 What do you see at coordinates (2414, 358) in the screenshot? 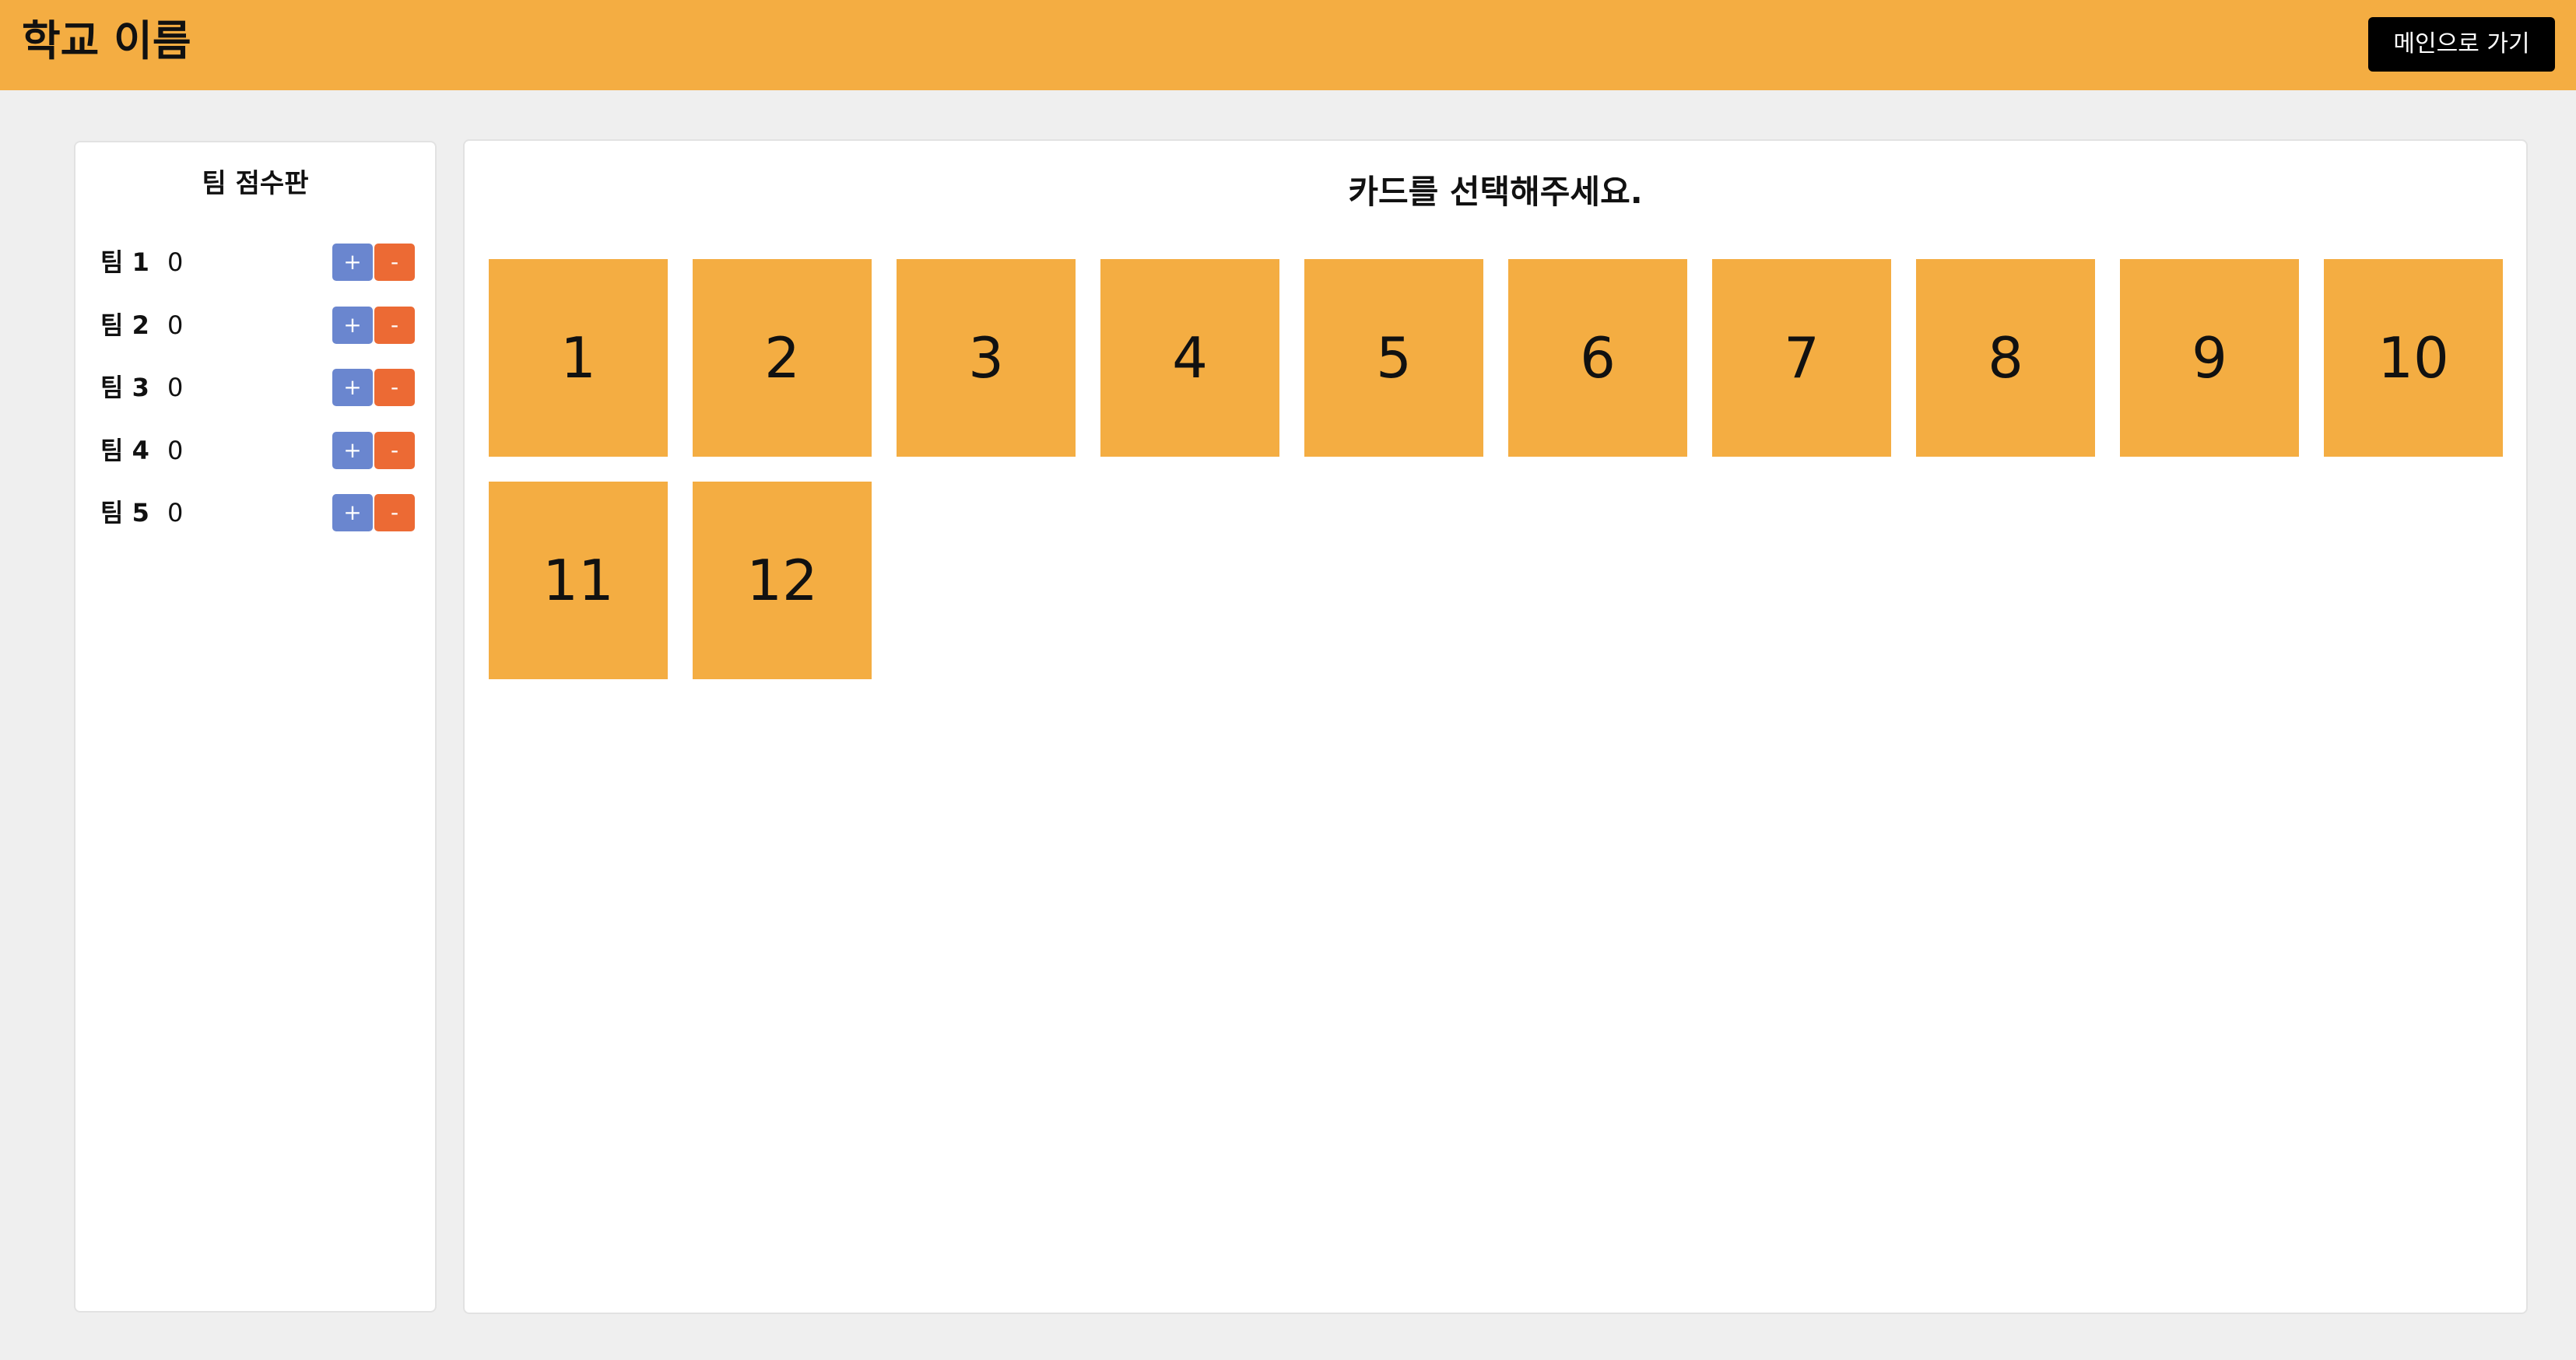
I see `card-10: 10` at bounding box center [2414, 358].